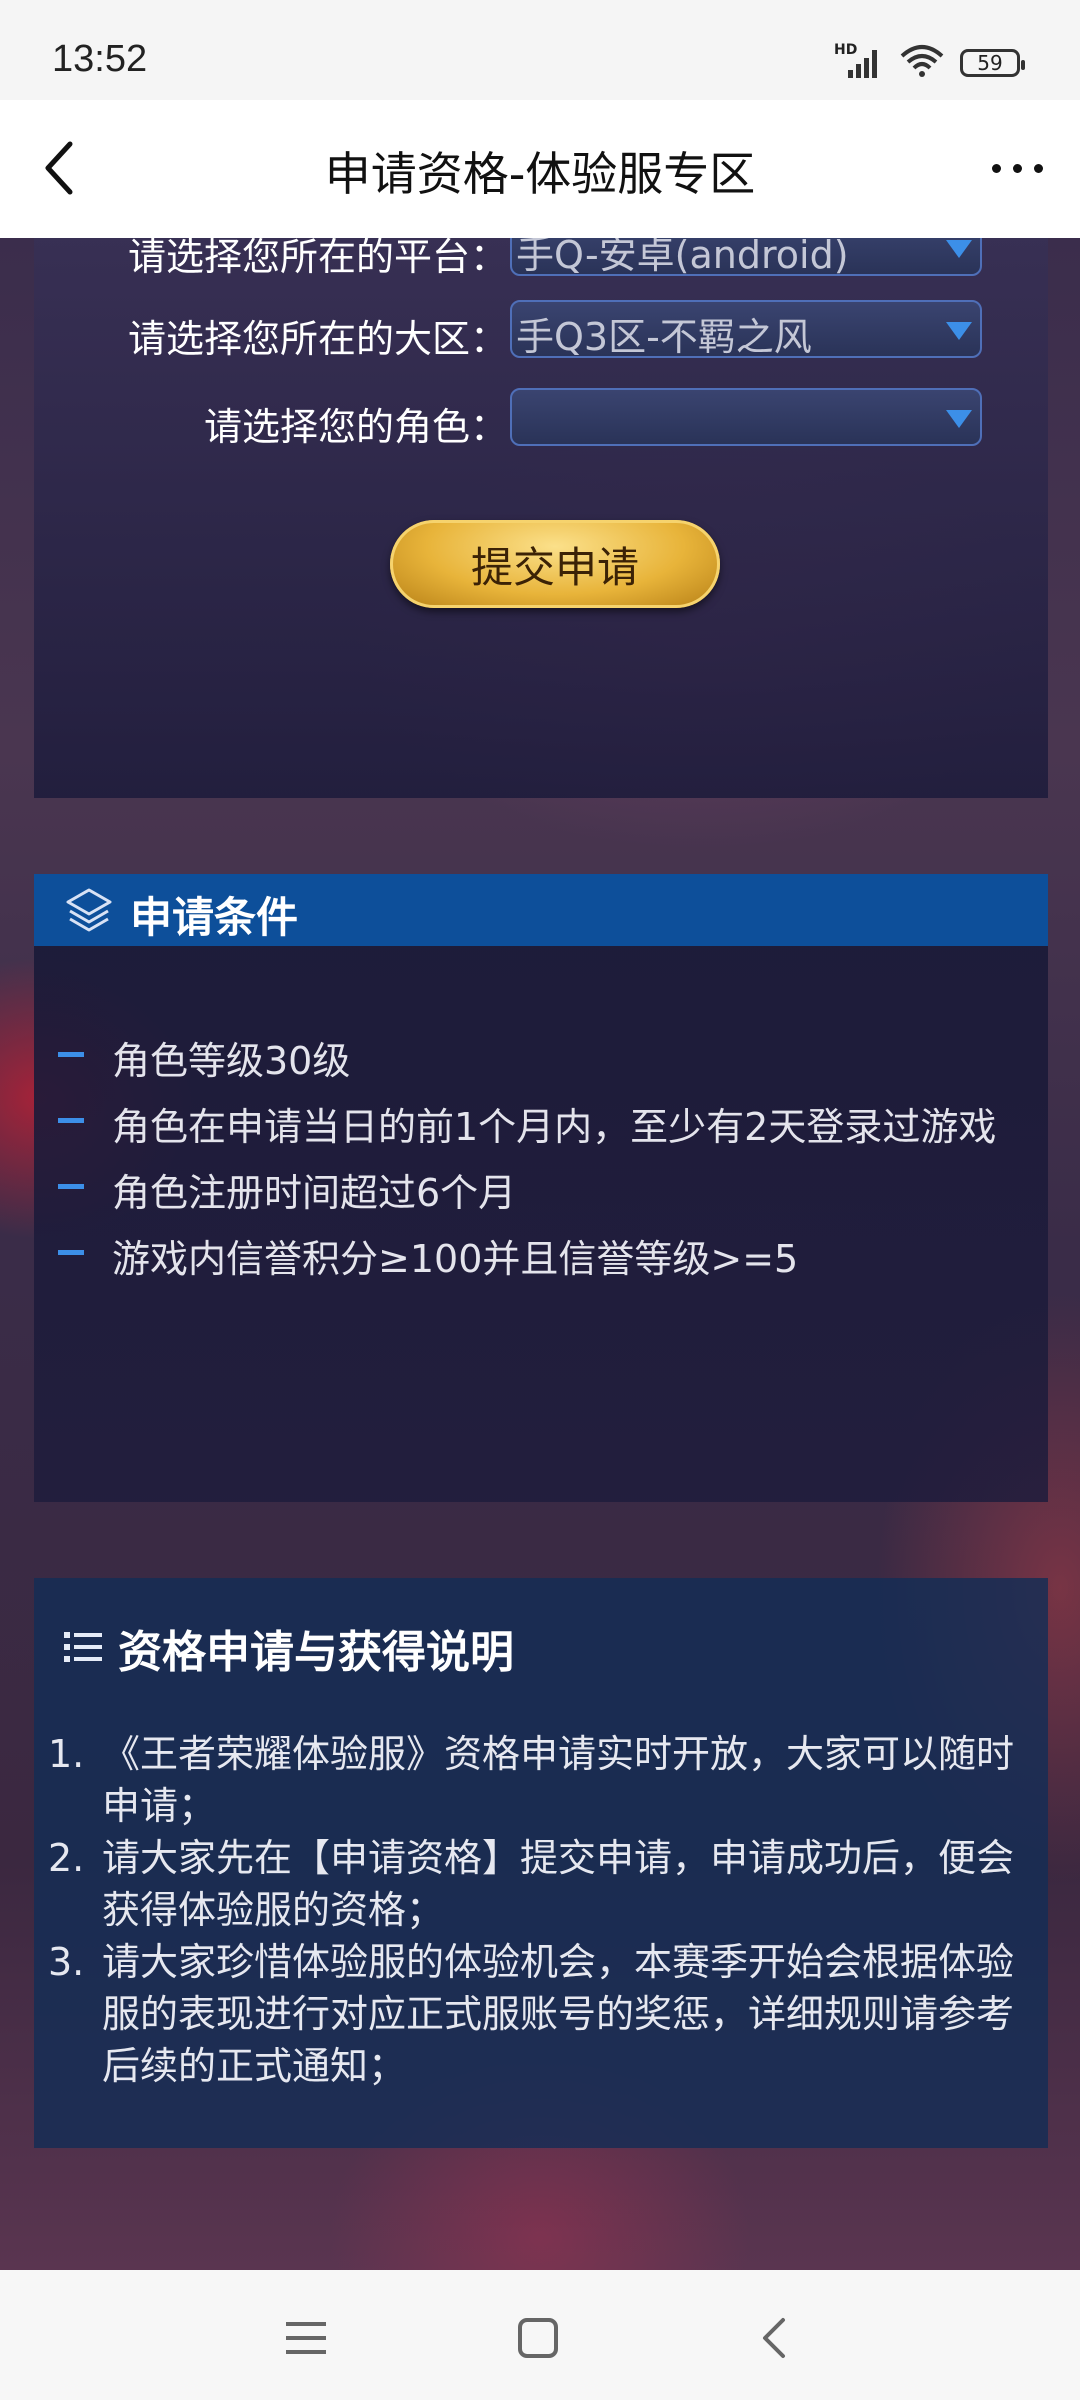  I want to click on nav-bar: 申请资格-体验服专区, so click(540, 169).